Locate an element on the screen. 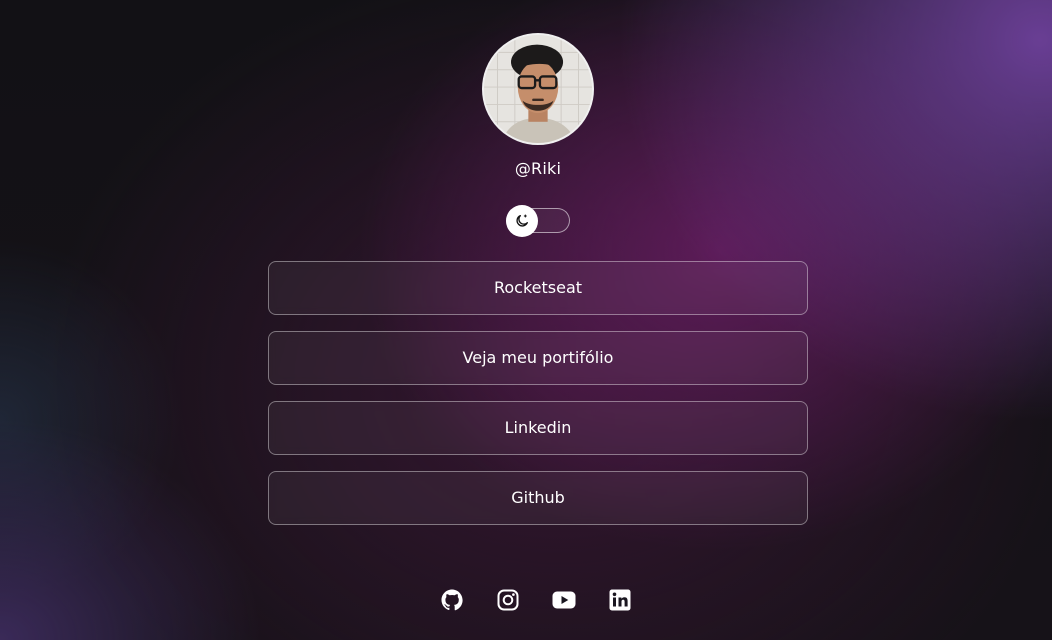 Image resolution: width=1052 pixels, height=640 pixels. avatar-photo is located at coordinates (538, 89).